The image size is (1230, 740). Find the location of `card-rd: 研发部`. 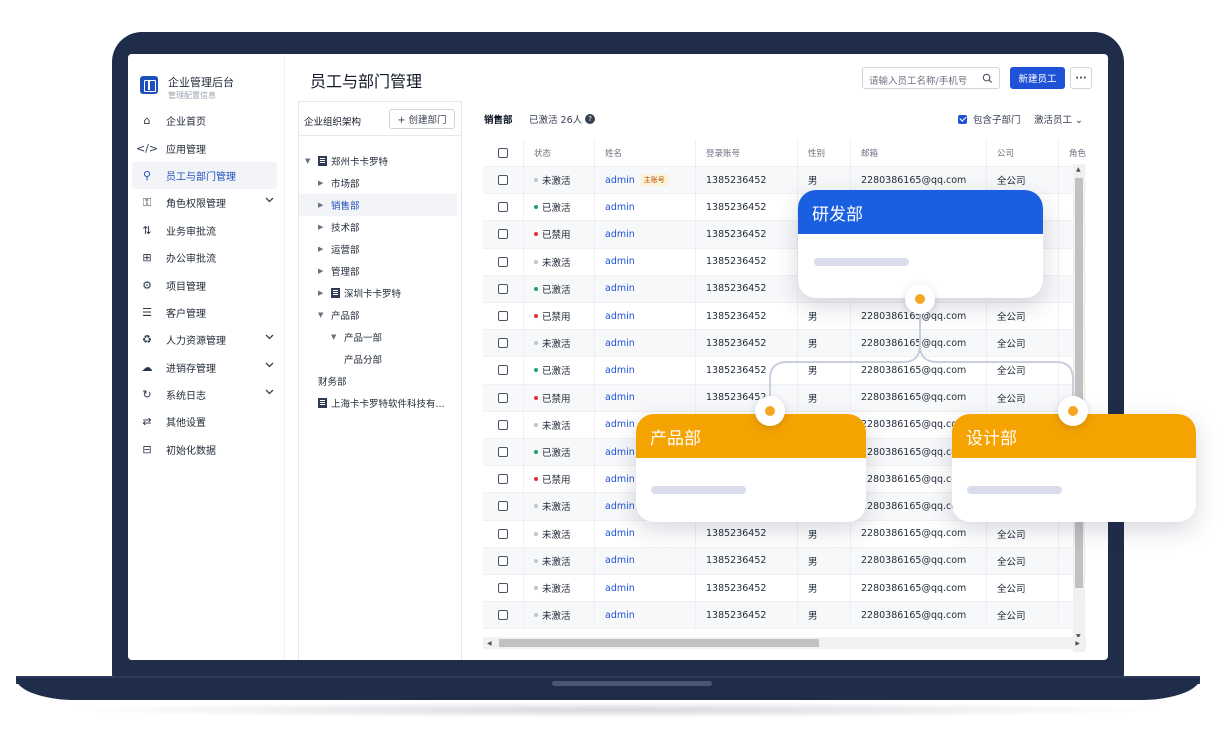

card-rd: 研发部 is located at coordinates (920, 244).